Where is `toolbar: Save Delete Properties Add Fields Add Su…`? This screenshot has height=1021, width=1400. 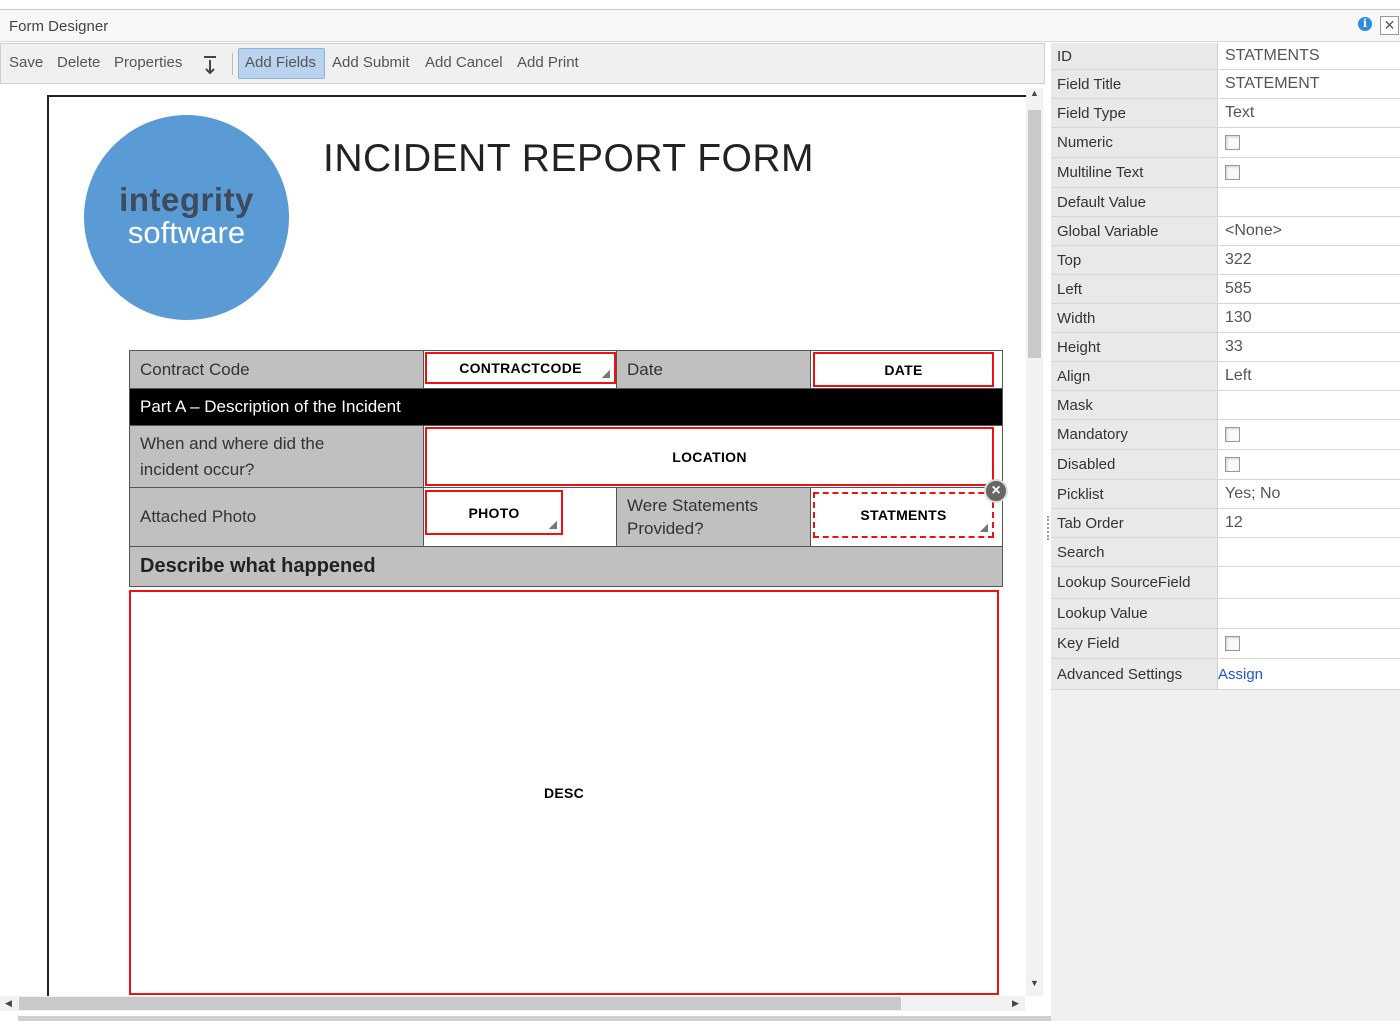 toolbar: Save Delete Properties Add Fields Add Su… is located at coordinates (522, 63).